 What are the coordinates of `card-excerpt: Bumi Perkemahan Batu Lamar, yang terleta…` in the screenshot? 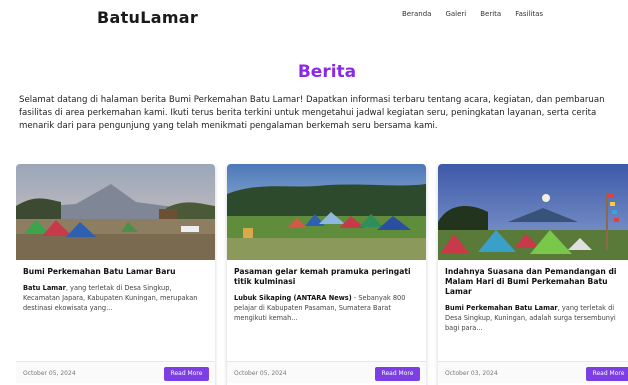 It's located at (536, 318).